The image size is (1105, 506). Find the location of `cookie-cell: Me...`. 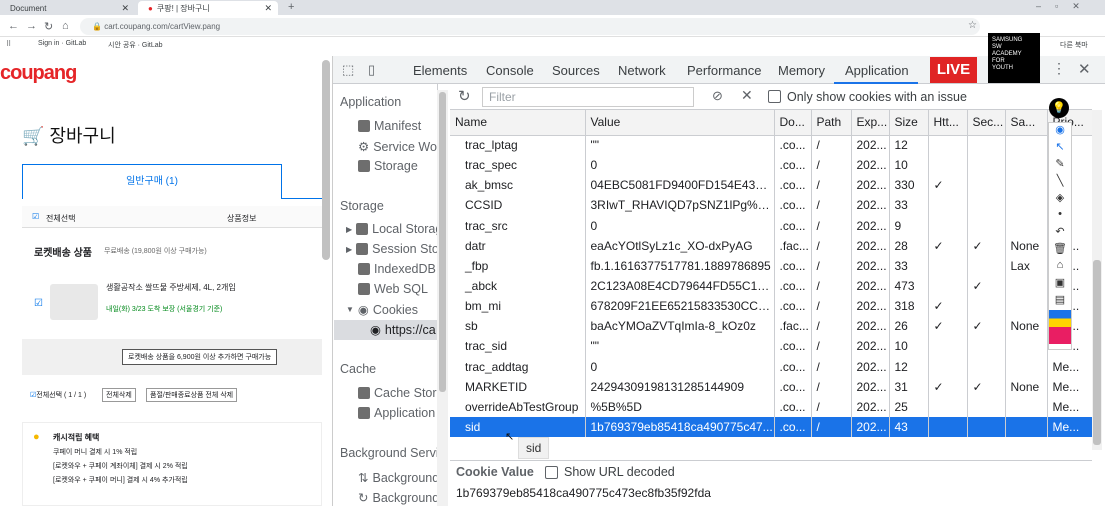

cookie-cell: Me... is located at coordinates (1070, 427).